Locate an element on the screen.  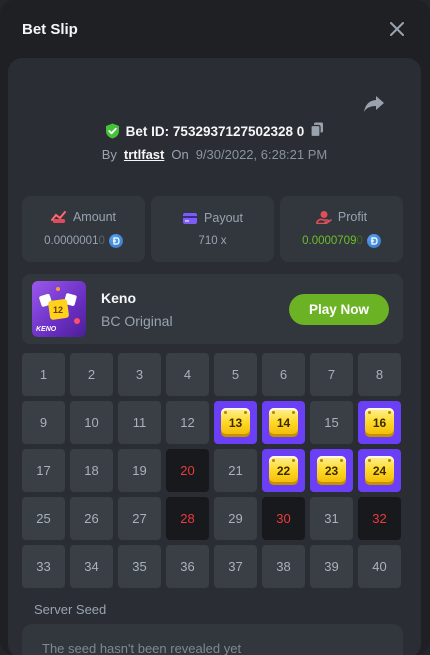
keno-cell-9: 9 is located at coordinates (43, 422).